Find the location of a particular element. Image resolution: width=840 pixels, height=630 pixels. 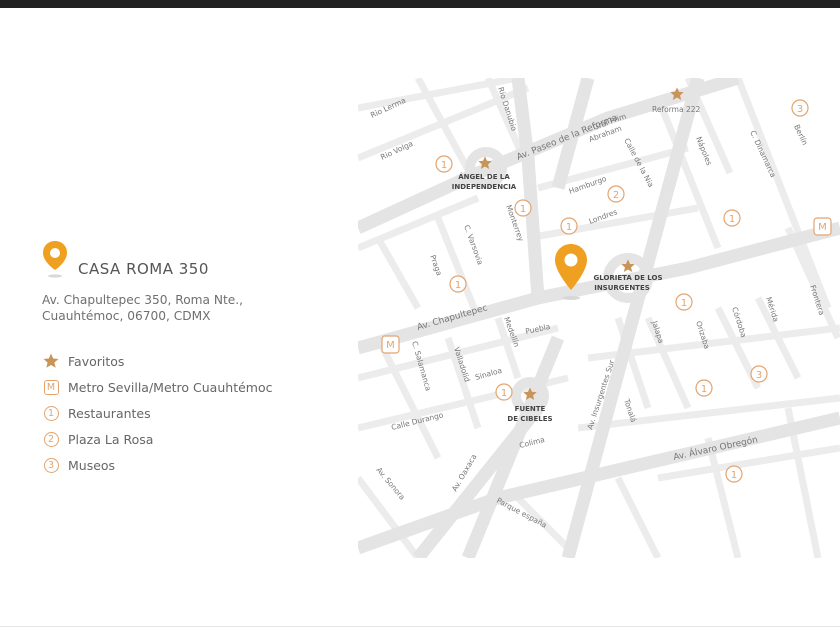

number-1-icon: 1 is located at coordinates (51, 413).